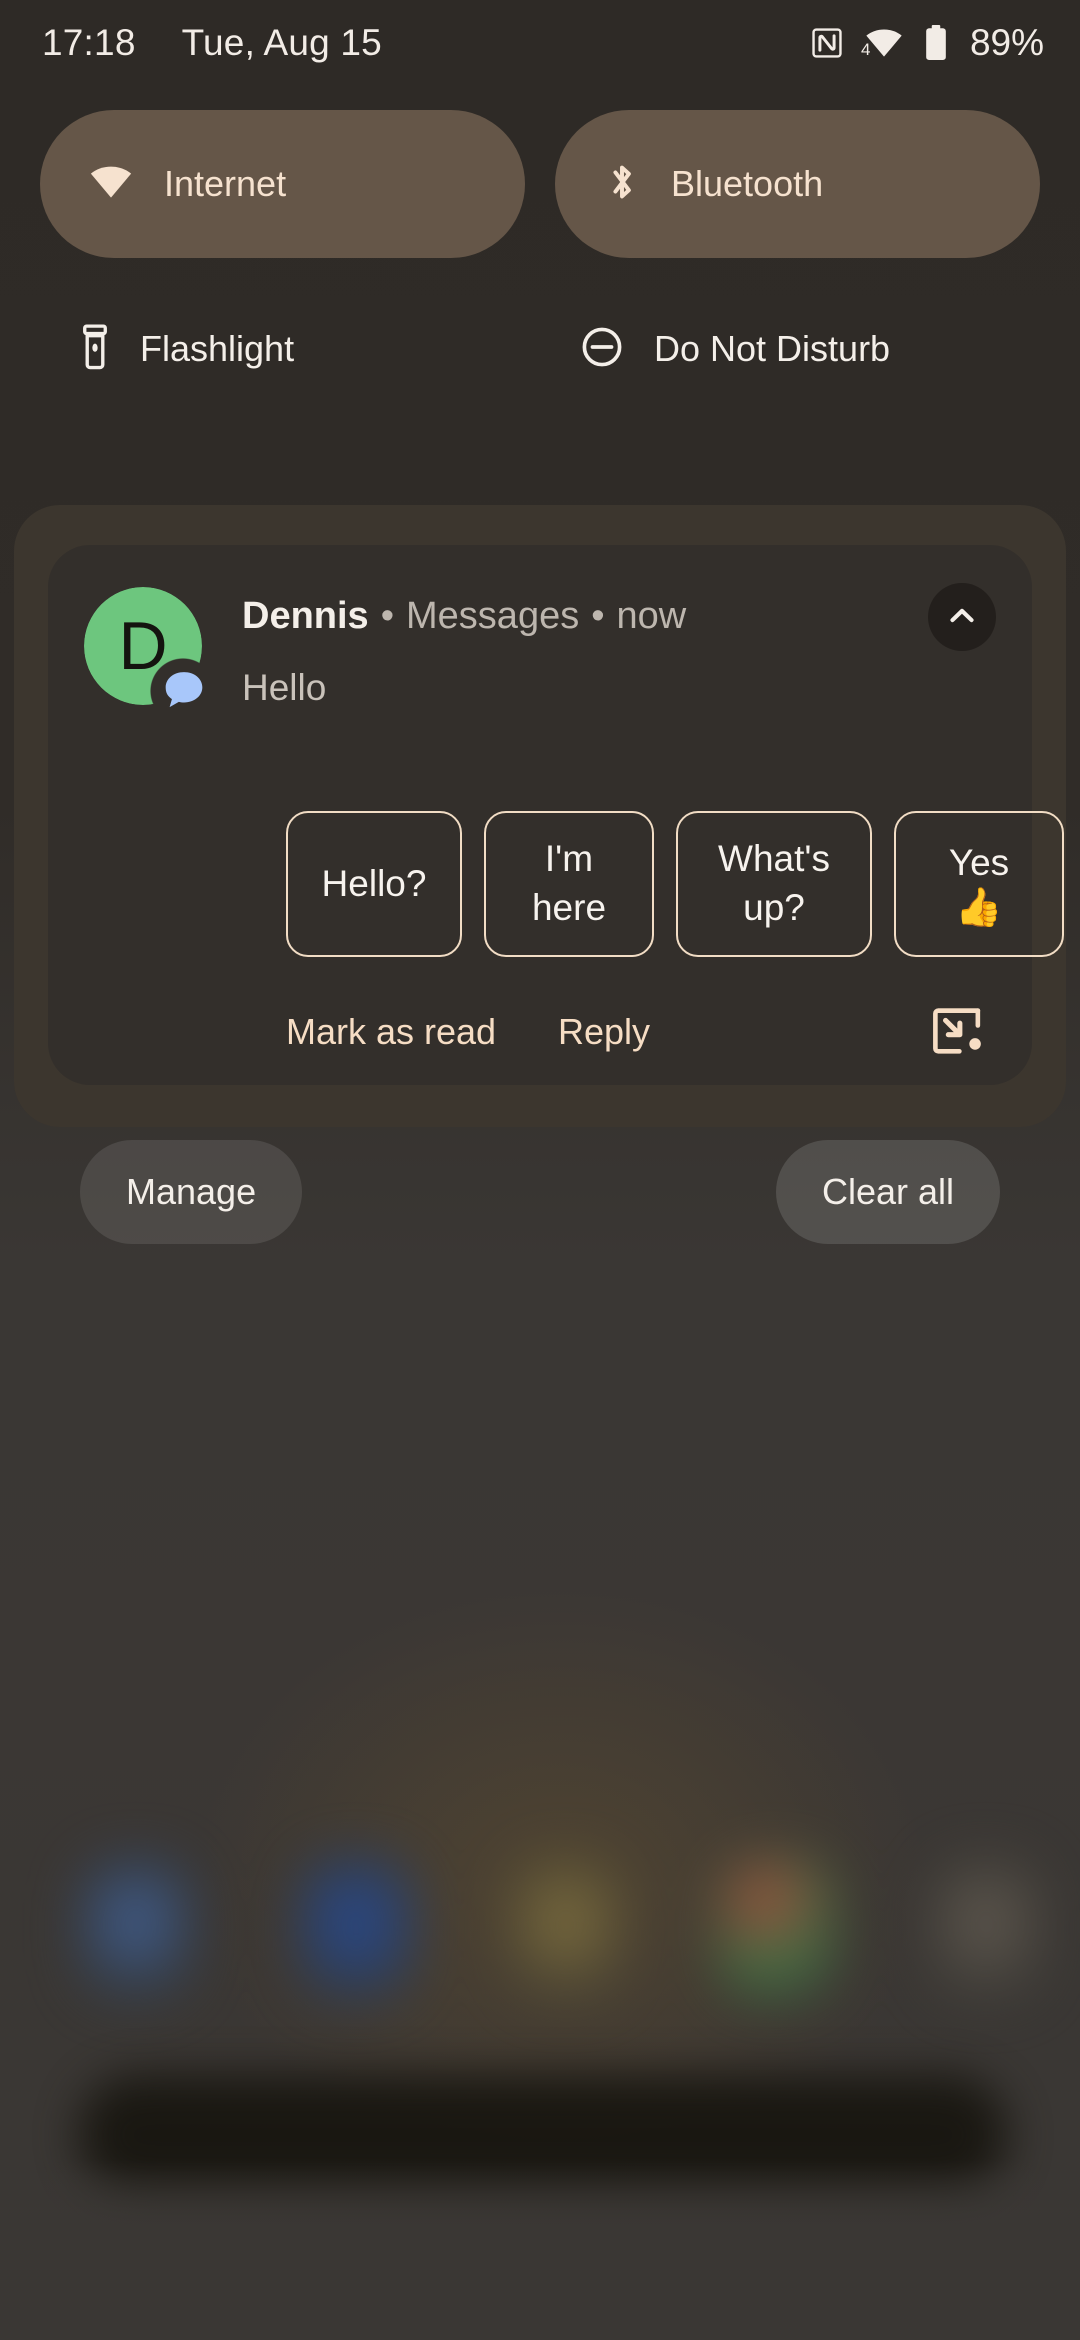  Describe the element at coordinates (979, 862) in the screenshot. I see `smart-reply-label: Yes` at that location.